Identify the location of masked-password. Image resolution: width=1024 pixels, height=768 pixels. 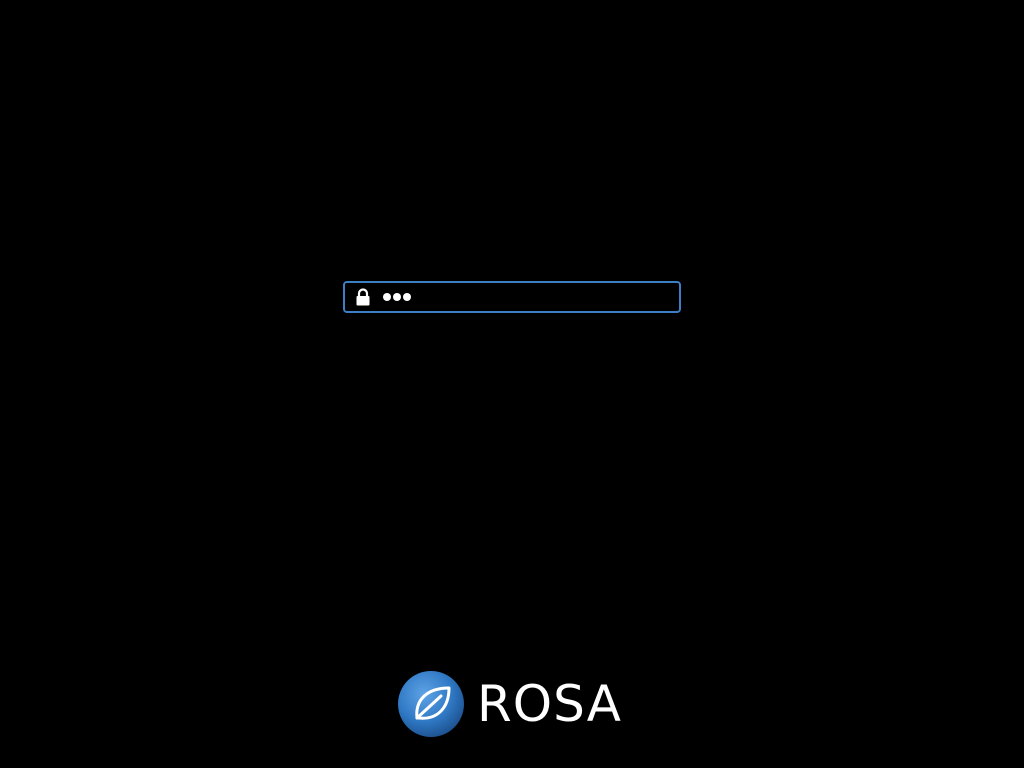
(397, 297).